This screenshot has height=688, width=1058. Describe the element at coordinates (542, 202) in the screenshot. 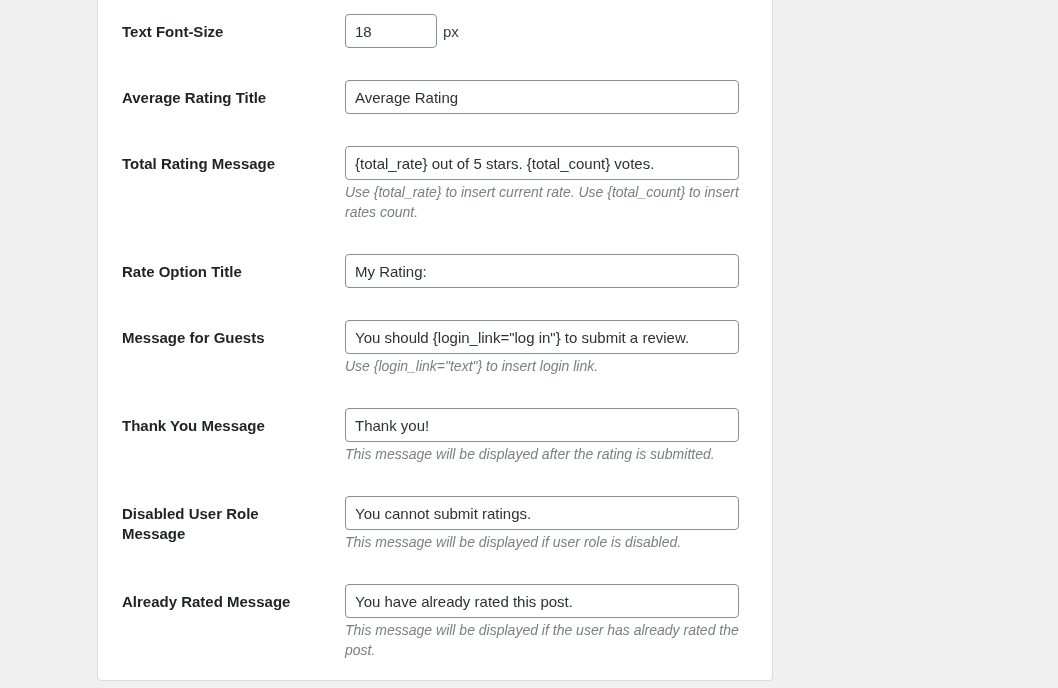

I see `field-description: Use {total_rate} to insert current rate. Use {total_count} to insert rates count.` at that location.